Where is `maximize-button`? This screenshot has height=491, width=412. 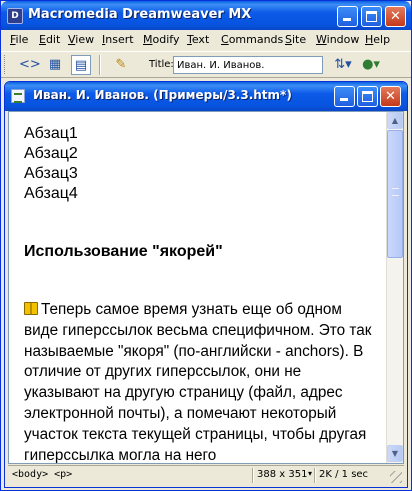
maximize-button is located at coordinates (371, 16).